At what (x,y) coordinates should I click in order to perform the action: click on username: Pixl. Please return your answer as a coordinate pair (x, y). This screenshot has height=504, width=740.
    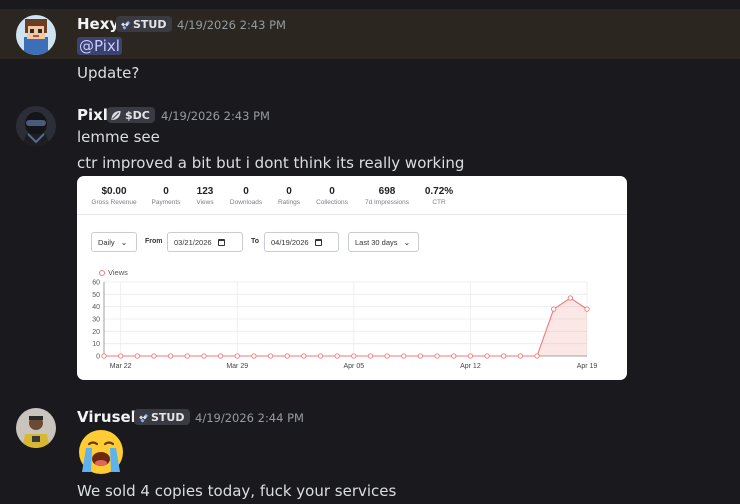
    Looking at the image, I should click on (92, 115).